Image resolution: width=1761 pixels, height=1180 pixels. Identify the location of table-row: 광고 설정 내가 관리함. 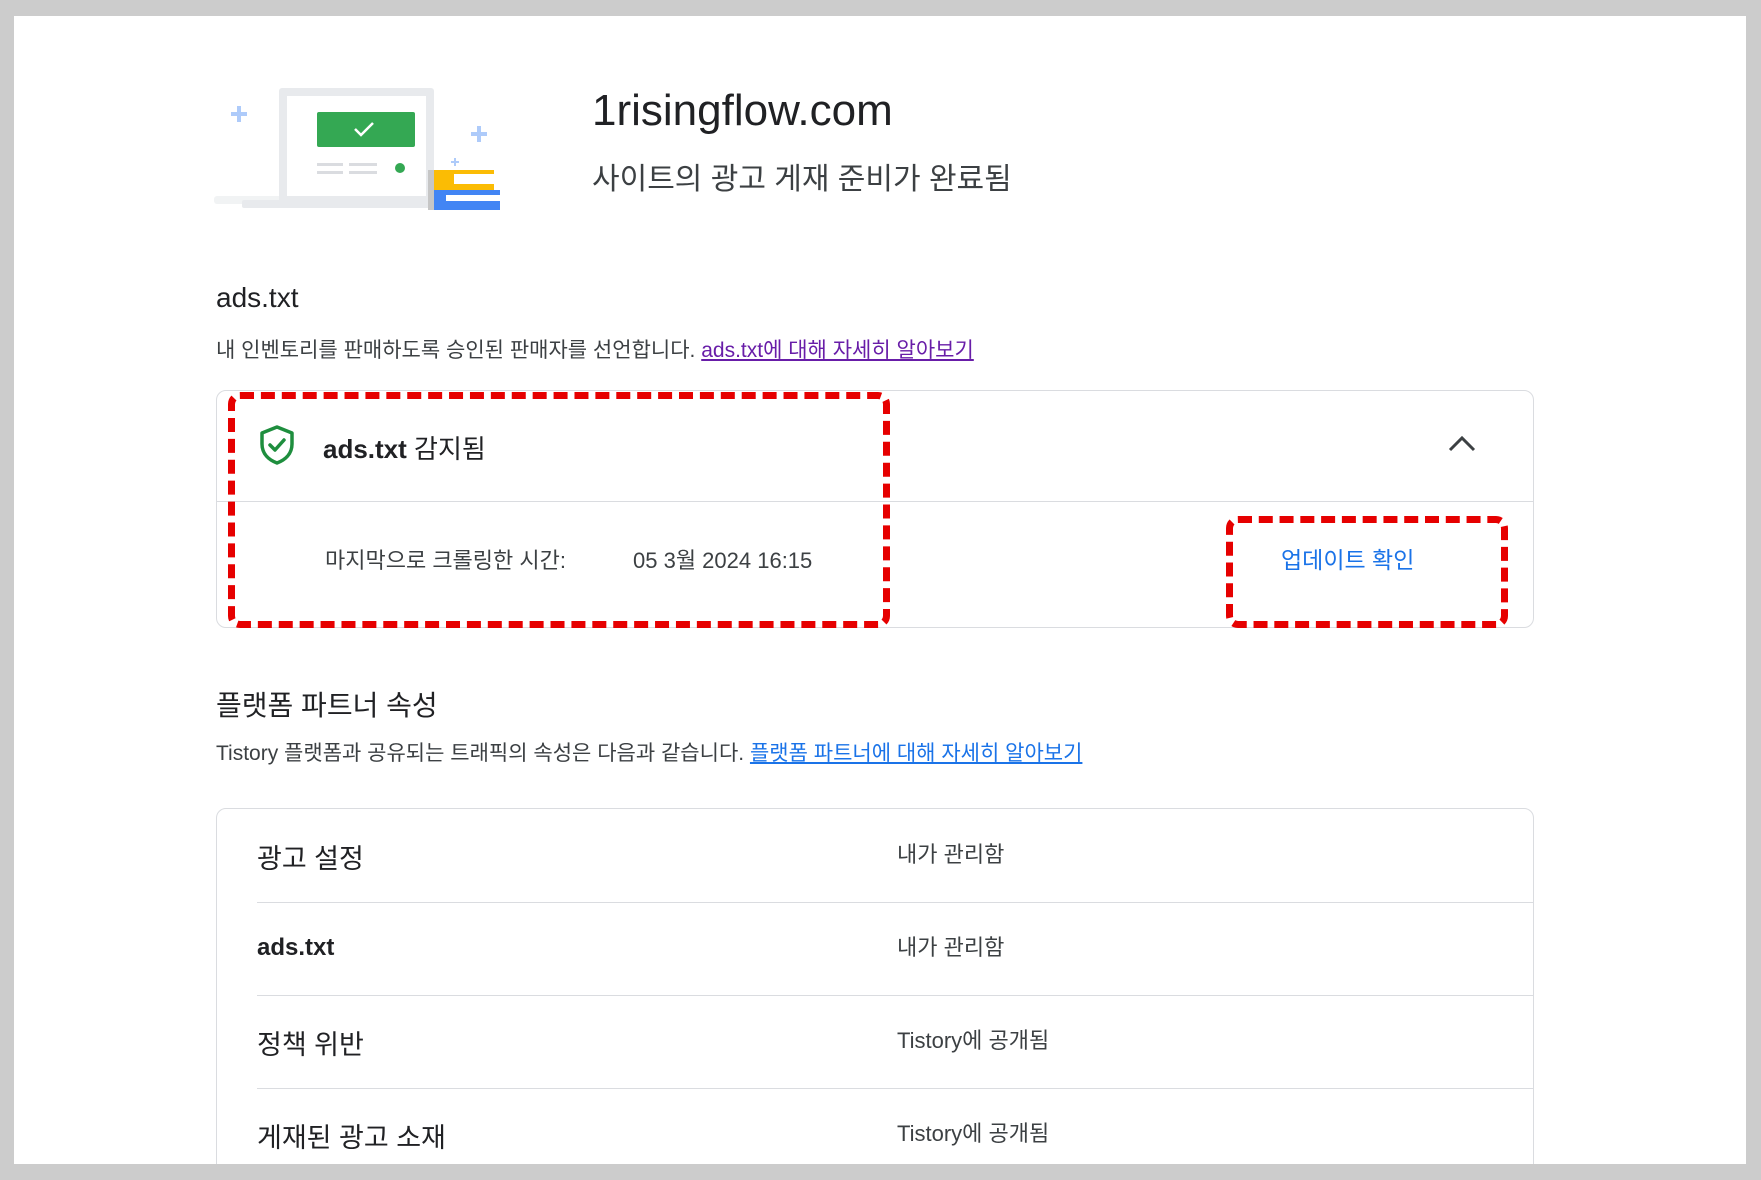
(895, 856).